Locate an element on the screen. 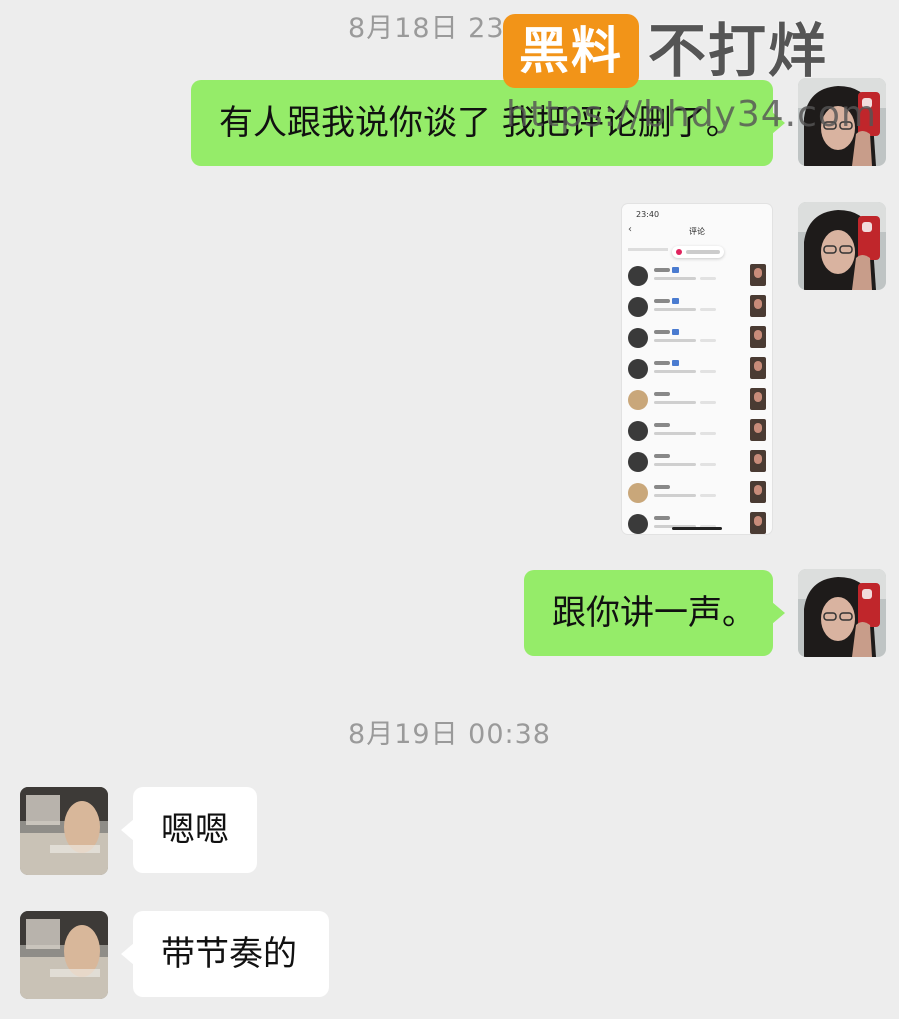 This screenshot has width=899, height=1019. message-bubble-outgoing: 跟你讲一声。 is located at coordinates (654, 613).